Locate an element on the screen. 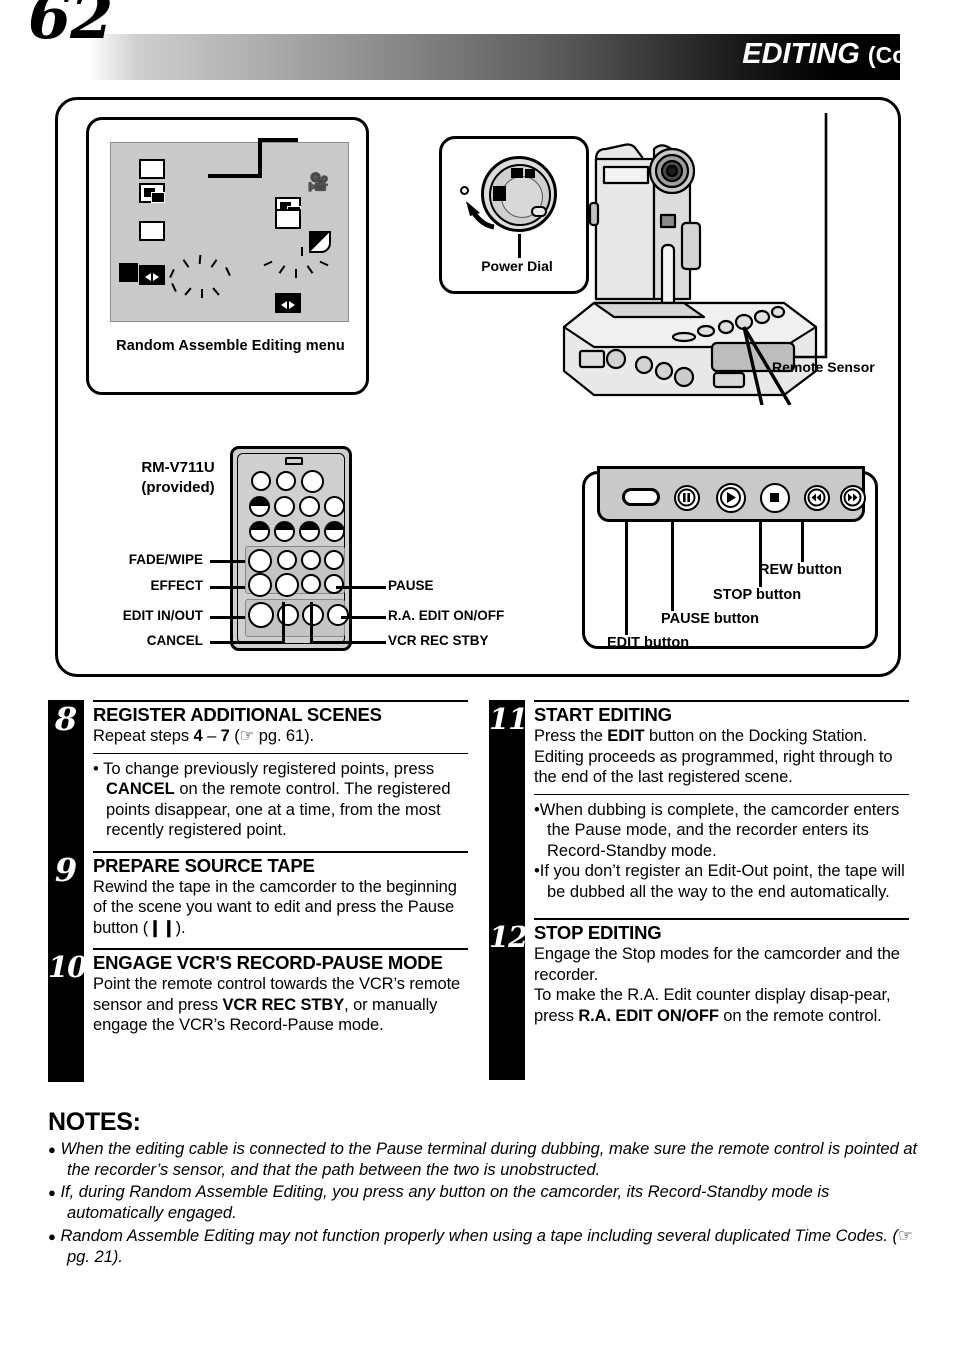  dock-label-stop: STOP button is located at coordinates (757, 595).